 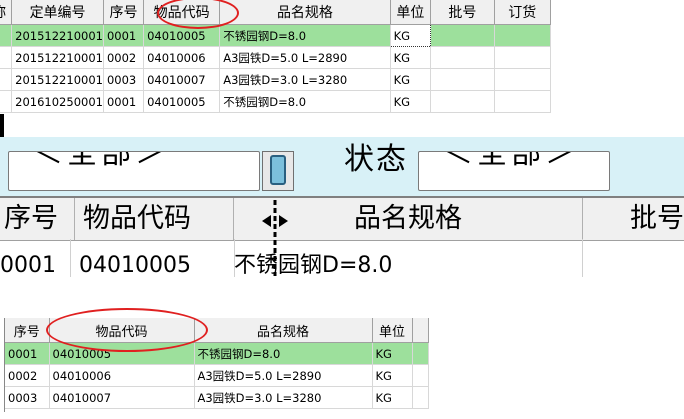 I want to click on annotation-ring, so click(x=127, y=330).